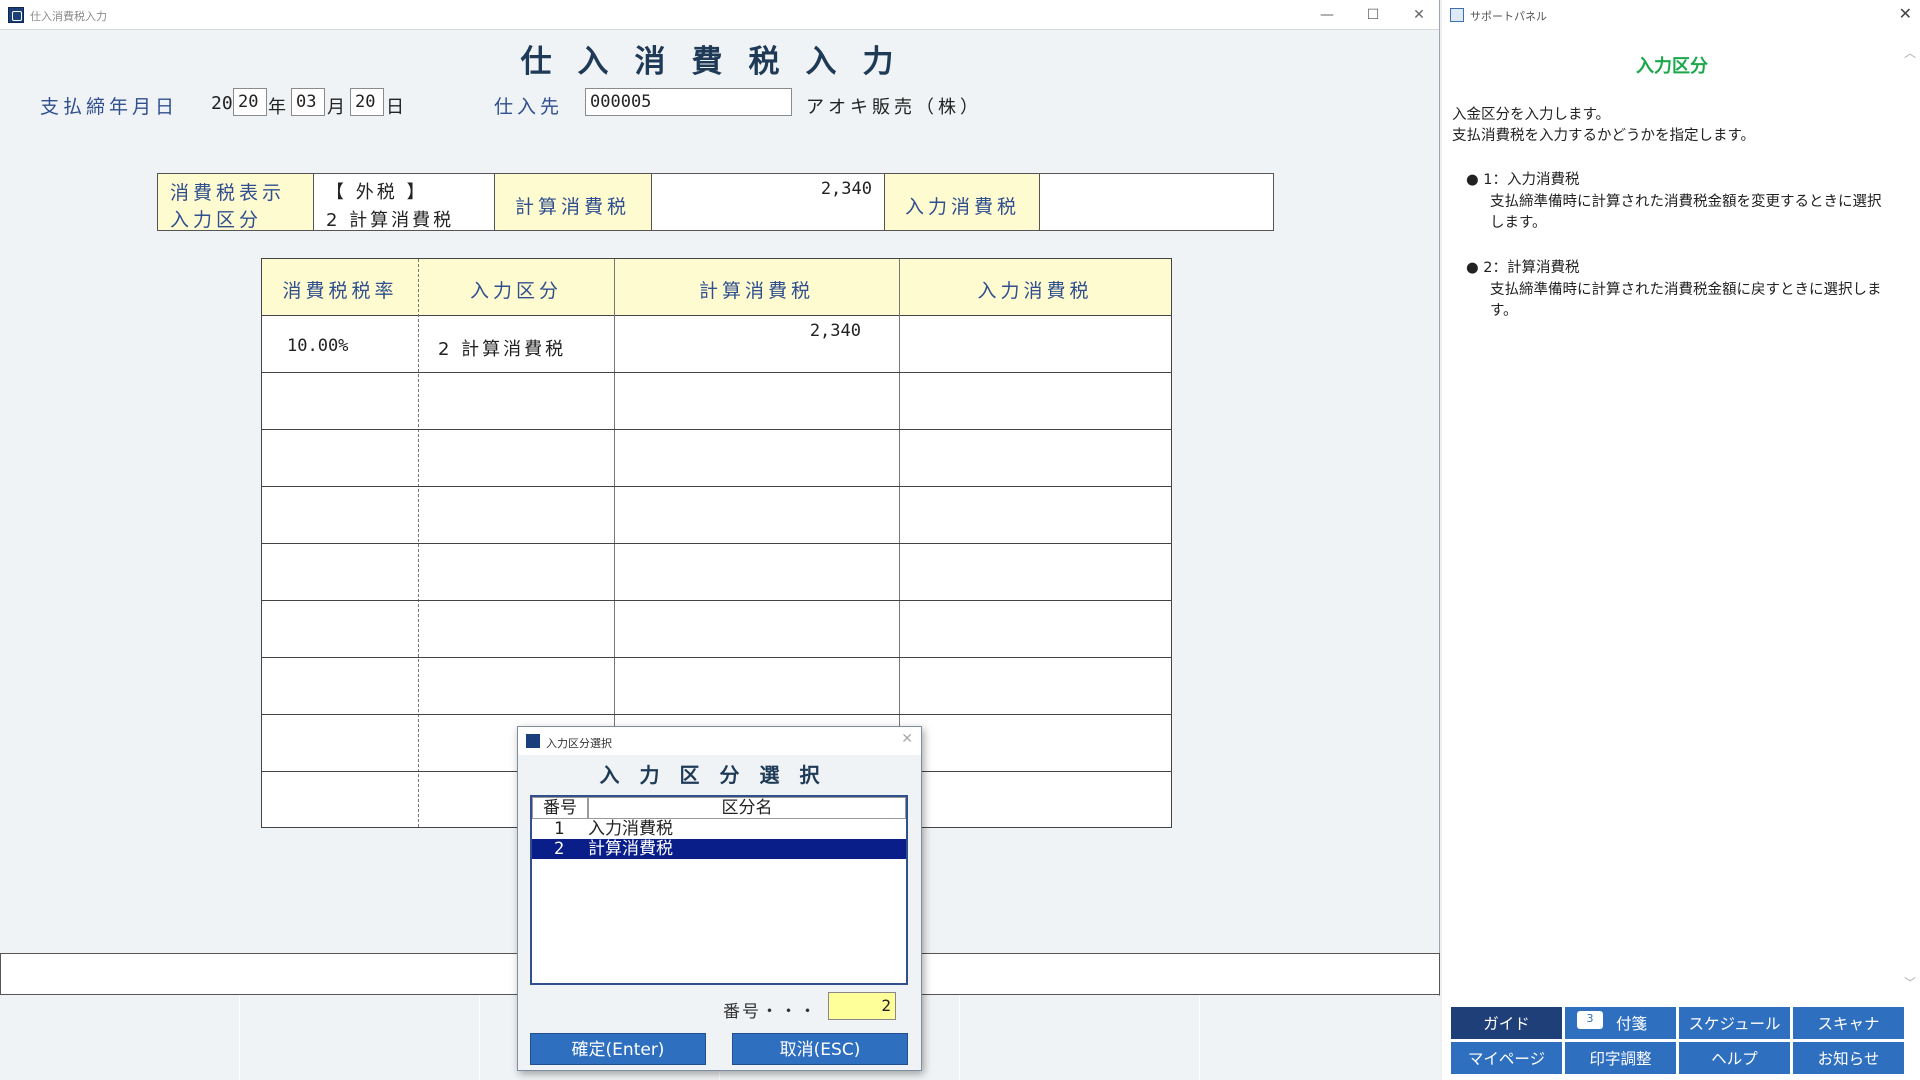  Describe the element at coordinates (630, 829) in the screenshot. I see `option-name: 入力消費税` at that location.